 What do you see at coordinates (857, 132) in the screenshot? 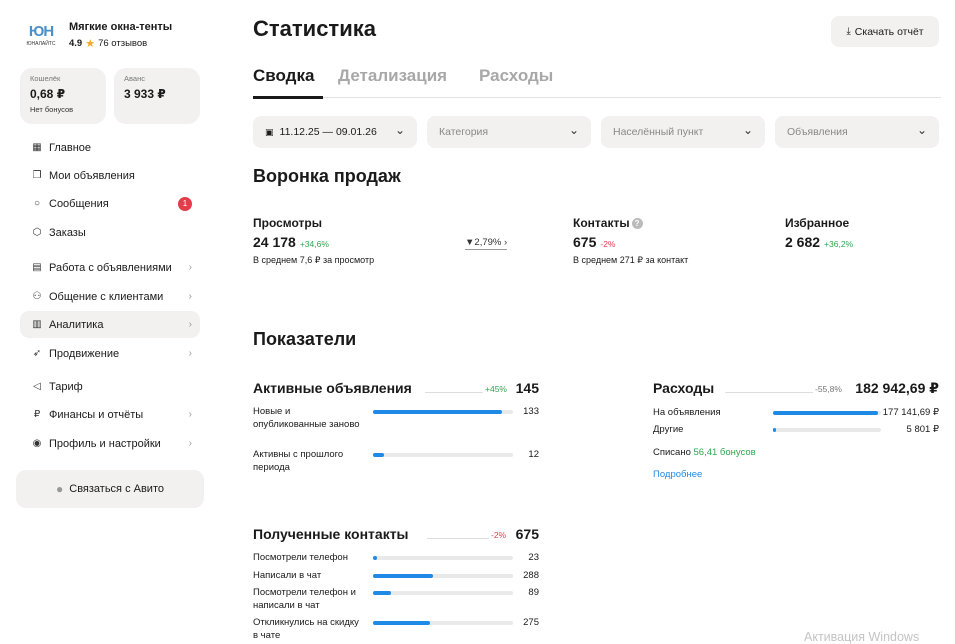
I see `ads-select: Объявления ⌄` at bounding box center [857, 132].